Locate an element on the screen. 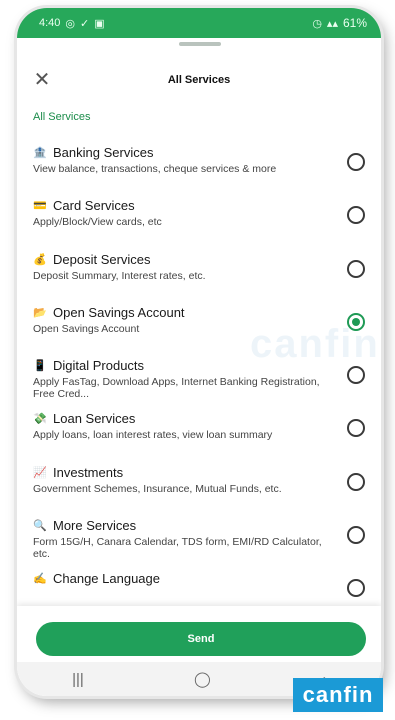 This screenshot has height=720, width=395. investment-icon: 📈 is located at coordinates (40, 472).